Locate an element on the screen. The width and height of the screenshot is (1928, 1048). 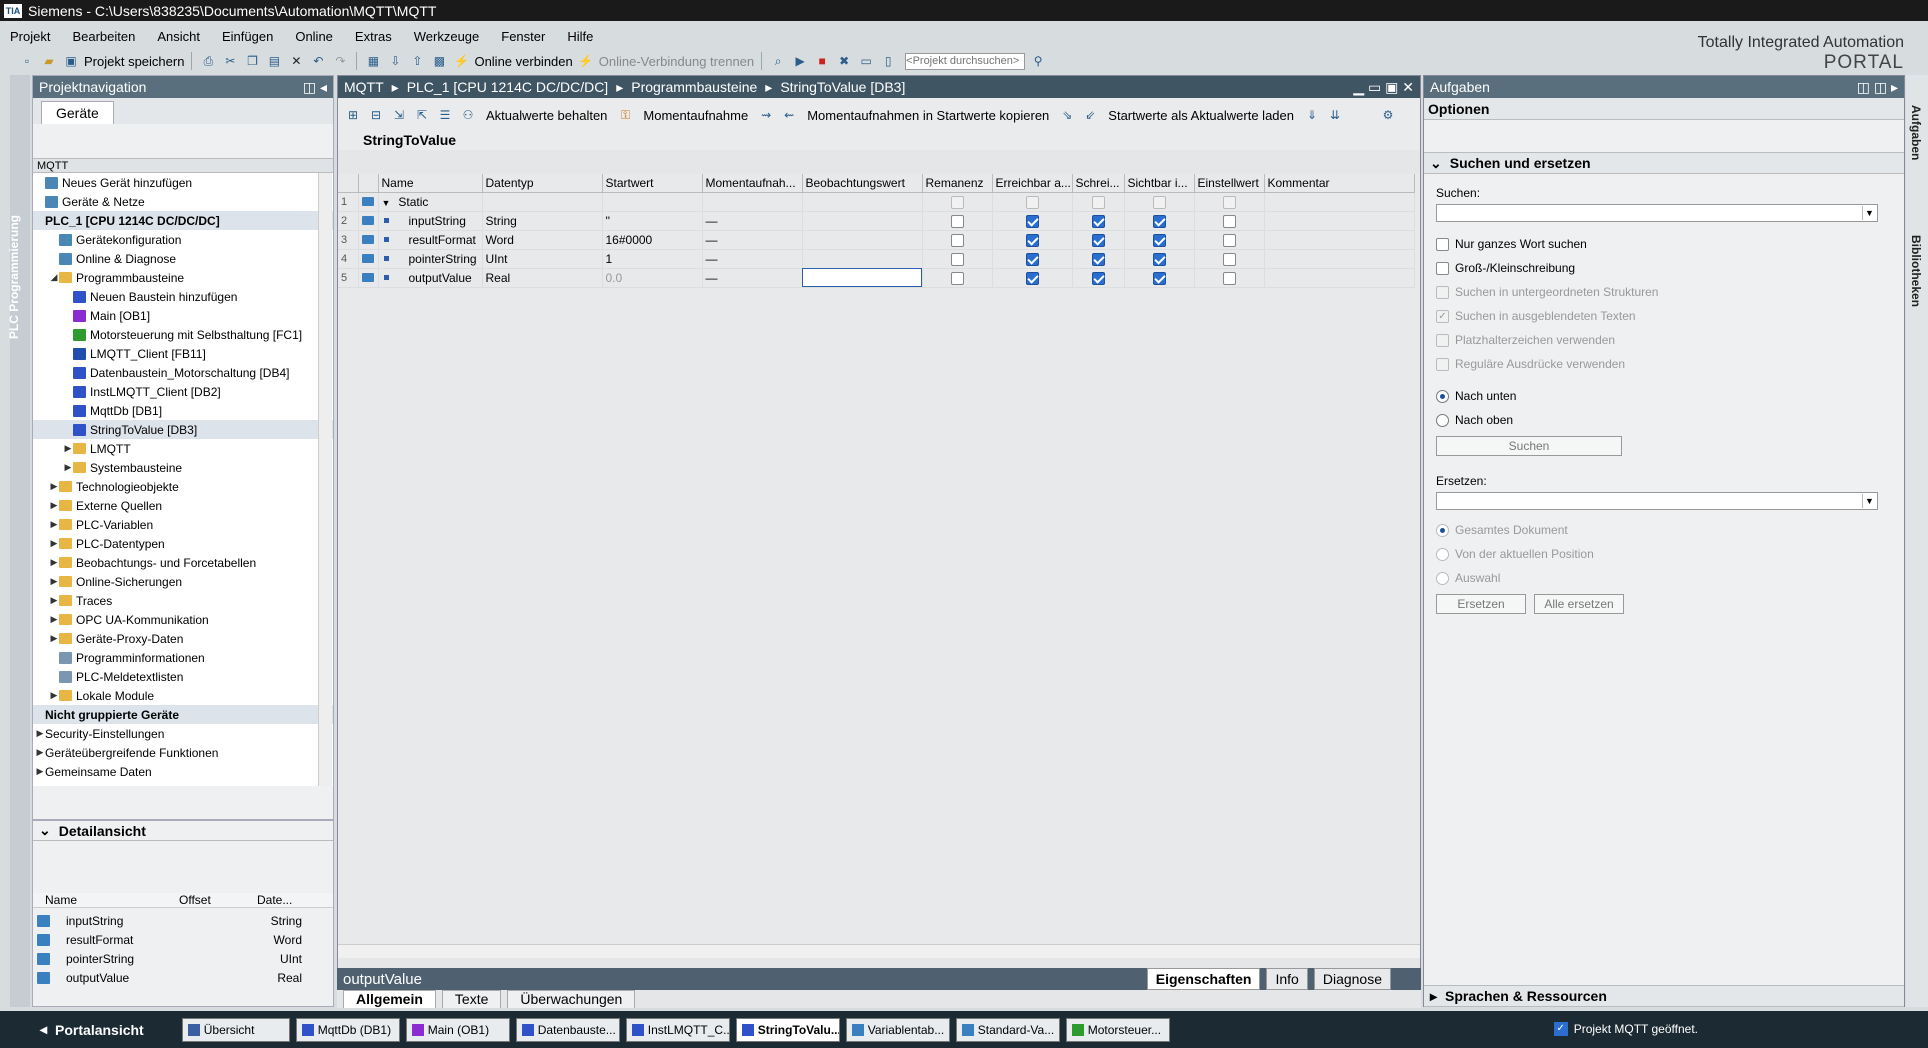
sic-checkbox is located at coordinates (1159, 278).